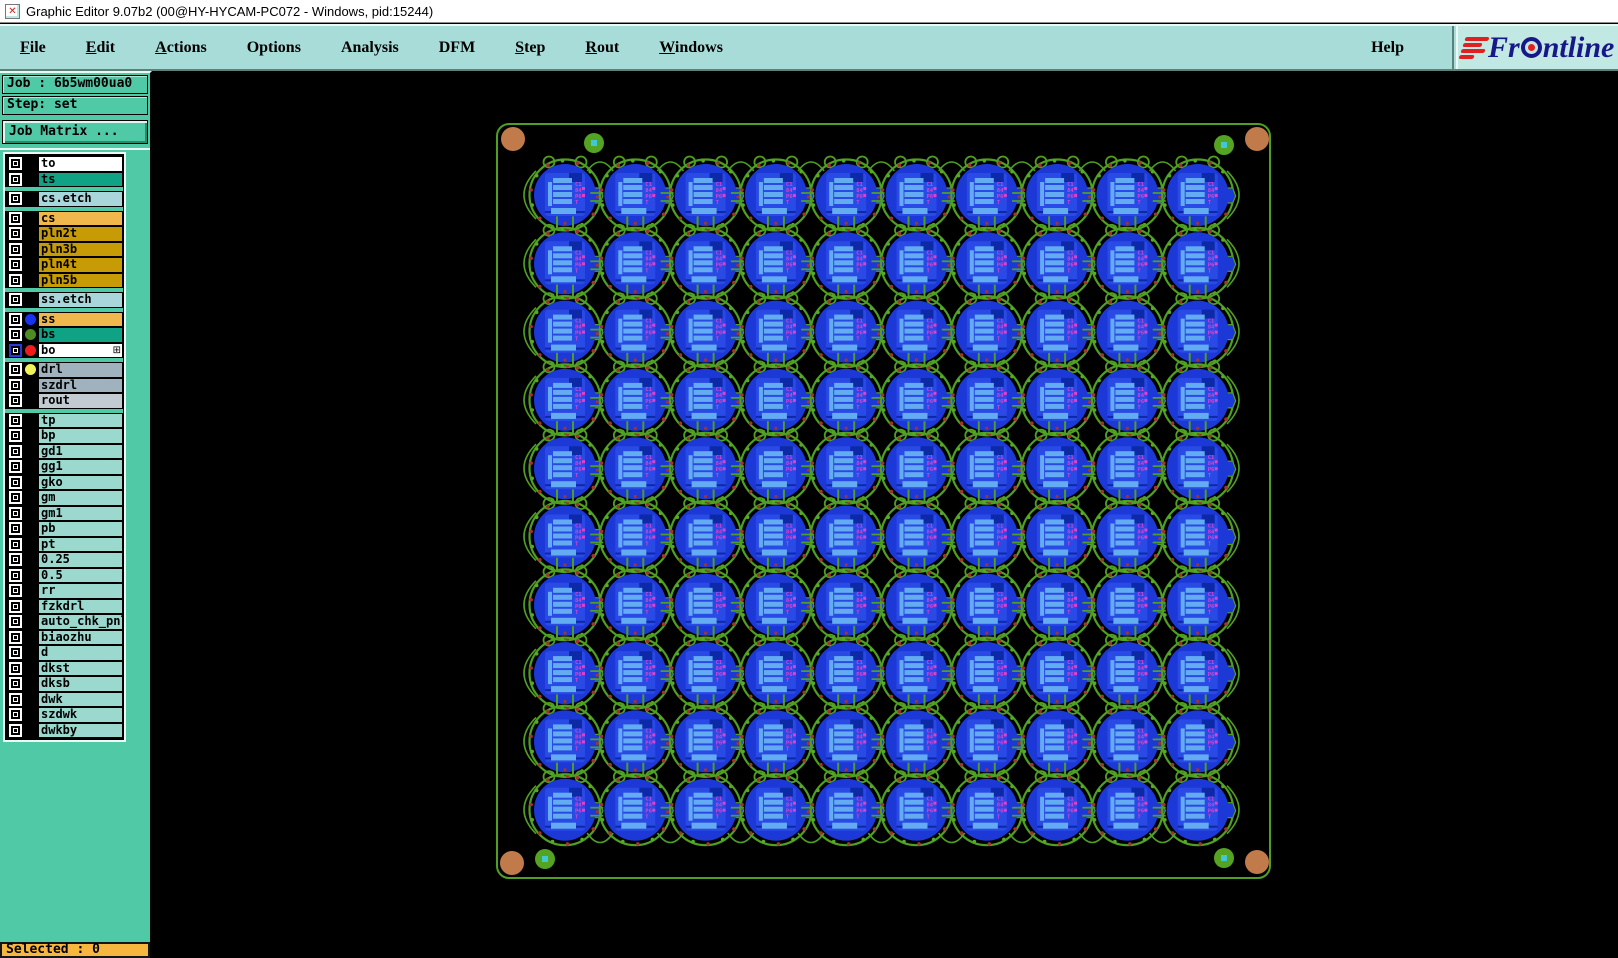 This screenshot has height=958, width=1618. Describe the element at coordinates (530, 48) in the screenshot. I see `menu-step: Step` at that location.